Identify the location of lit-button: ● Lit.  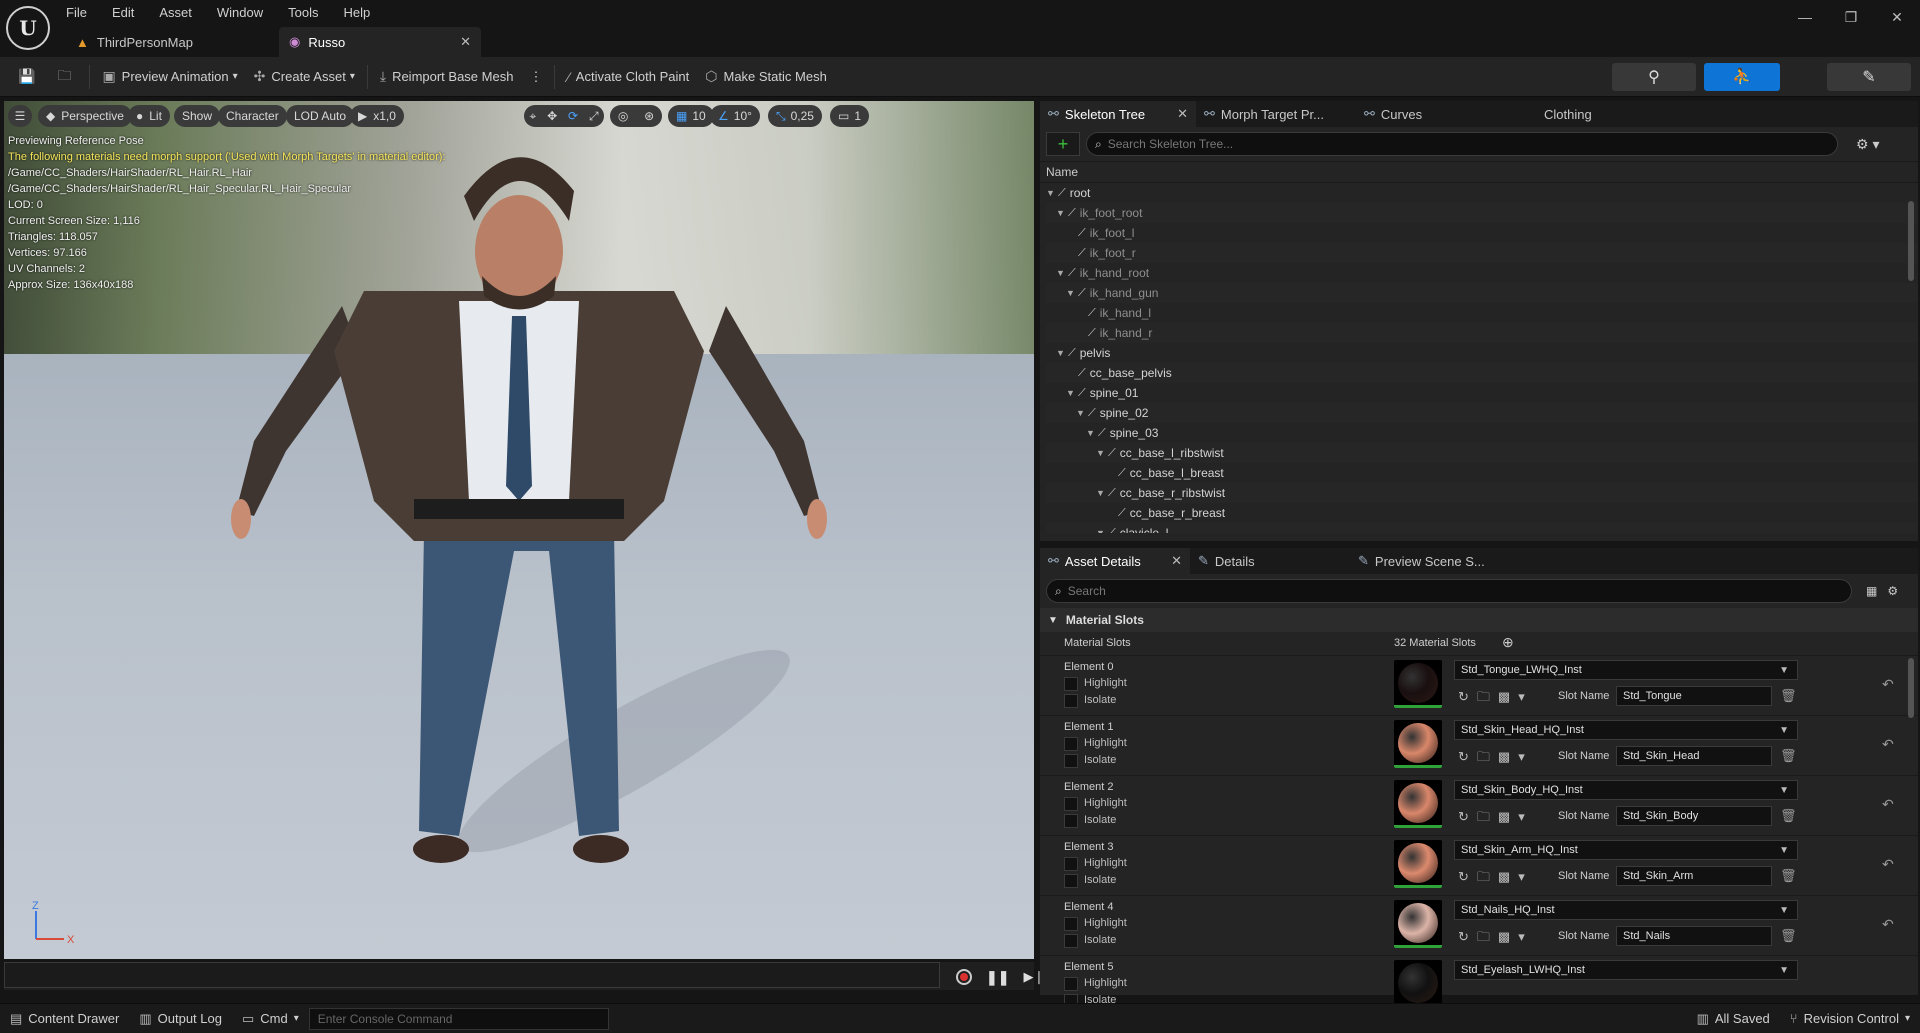
(149, 116).